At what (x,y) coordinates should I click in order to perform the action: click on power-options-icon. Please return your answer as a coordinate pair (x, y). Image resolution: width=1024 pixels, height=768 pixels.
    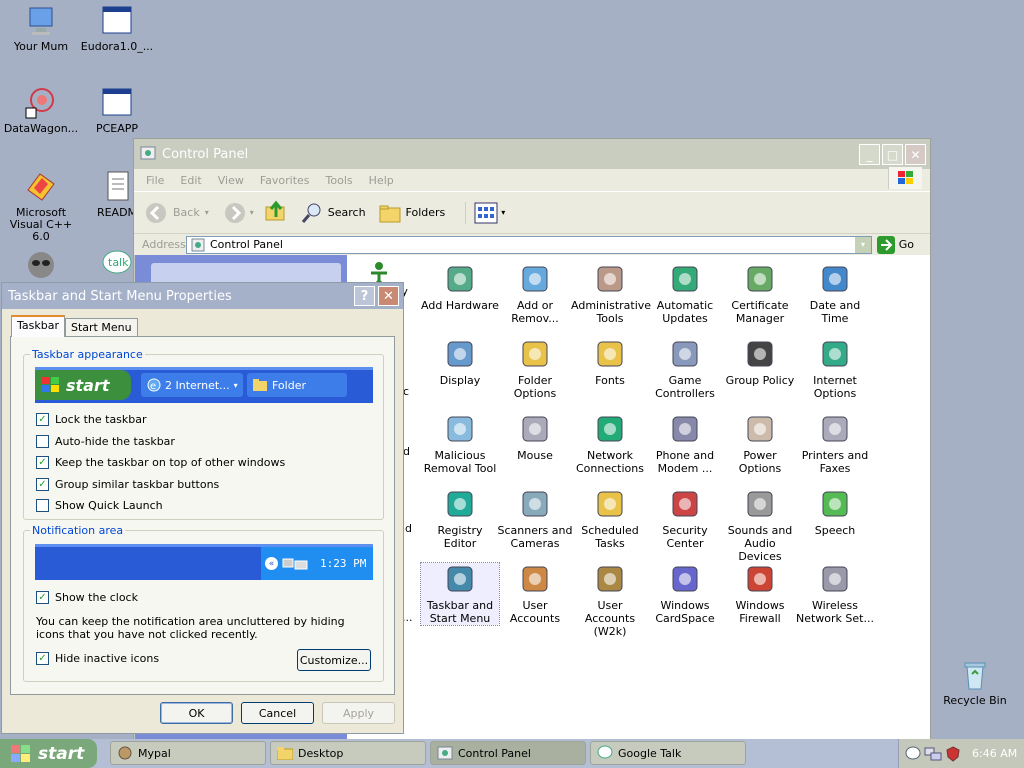
    Looking at the image, I should click on (760, 429).